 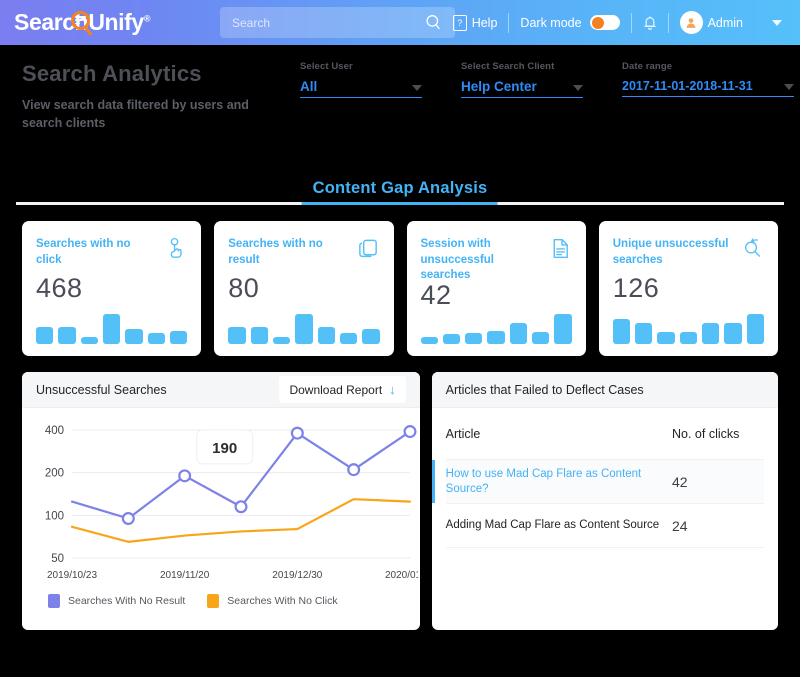 I want to click on tab-label: Content Gap Analysis, so click(x=400, y=188).